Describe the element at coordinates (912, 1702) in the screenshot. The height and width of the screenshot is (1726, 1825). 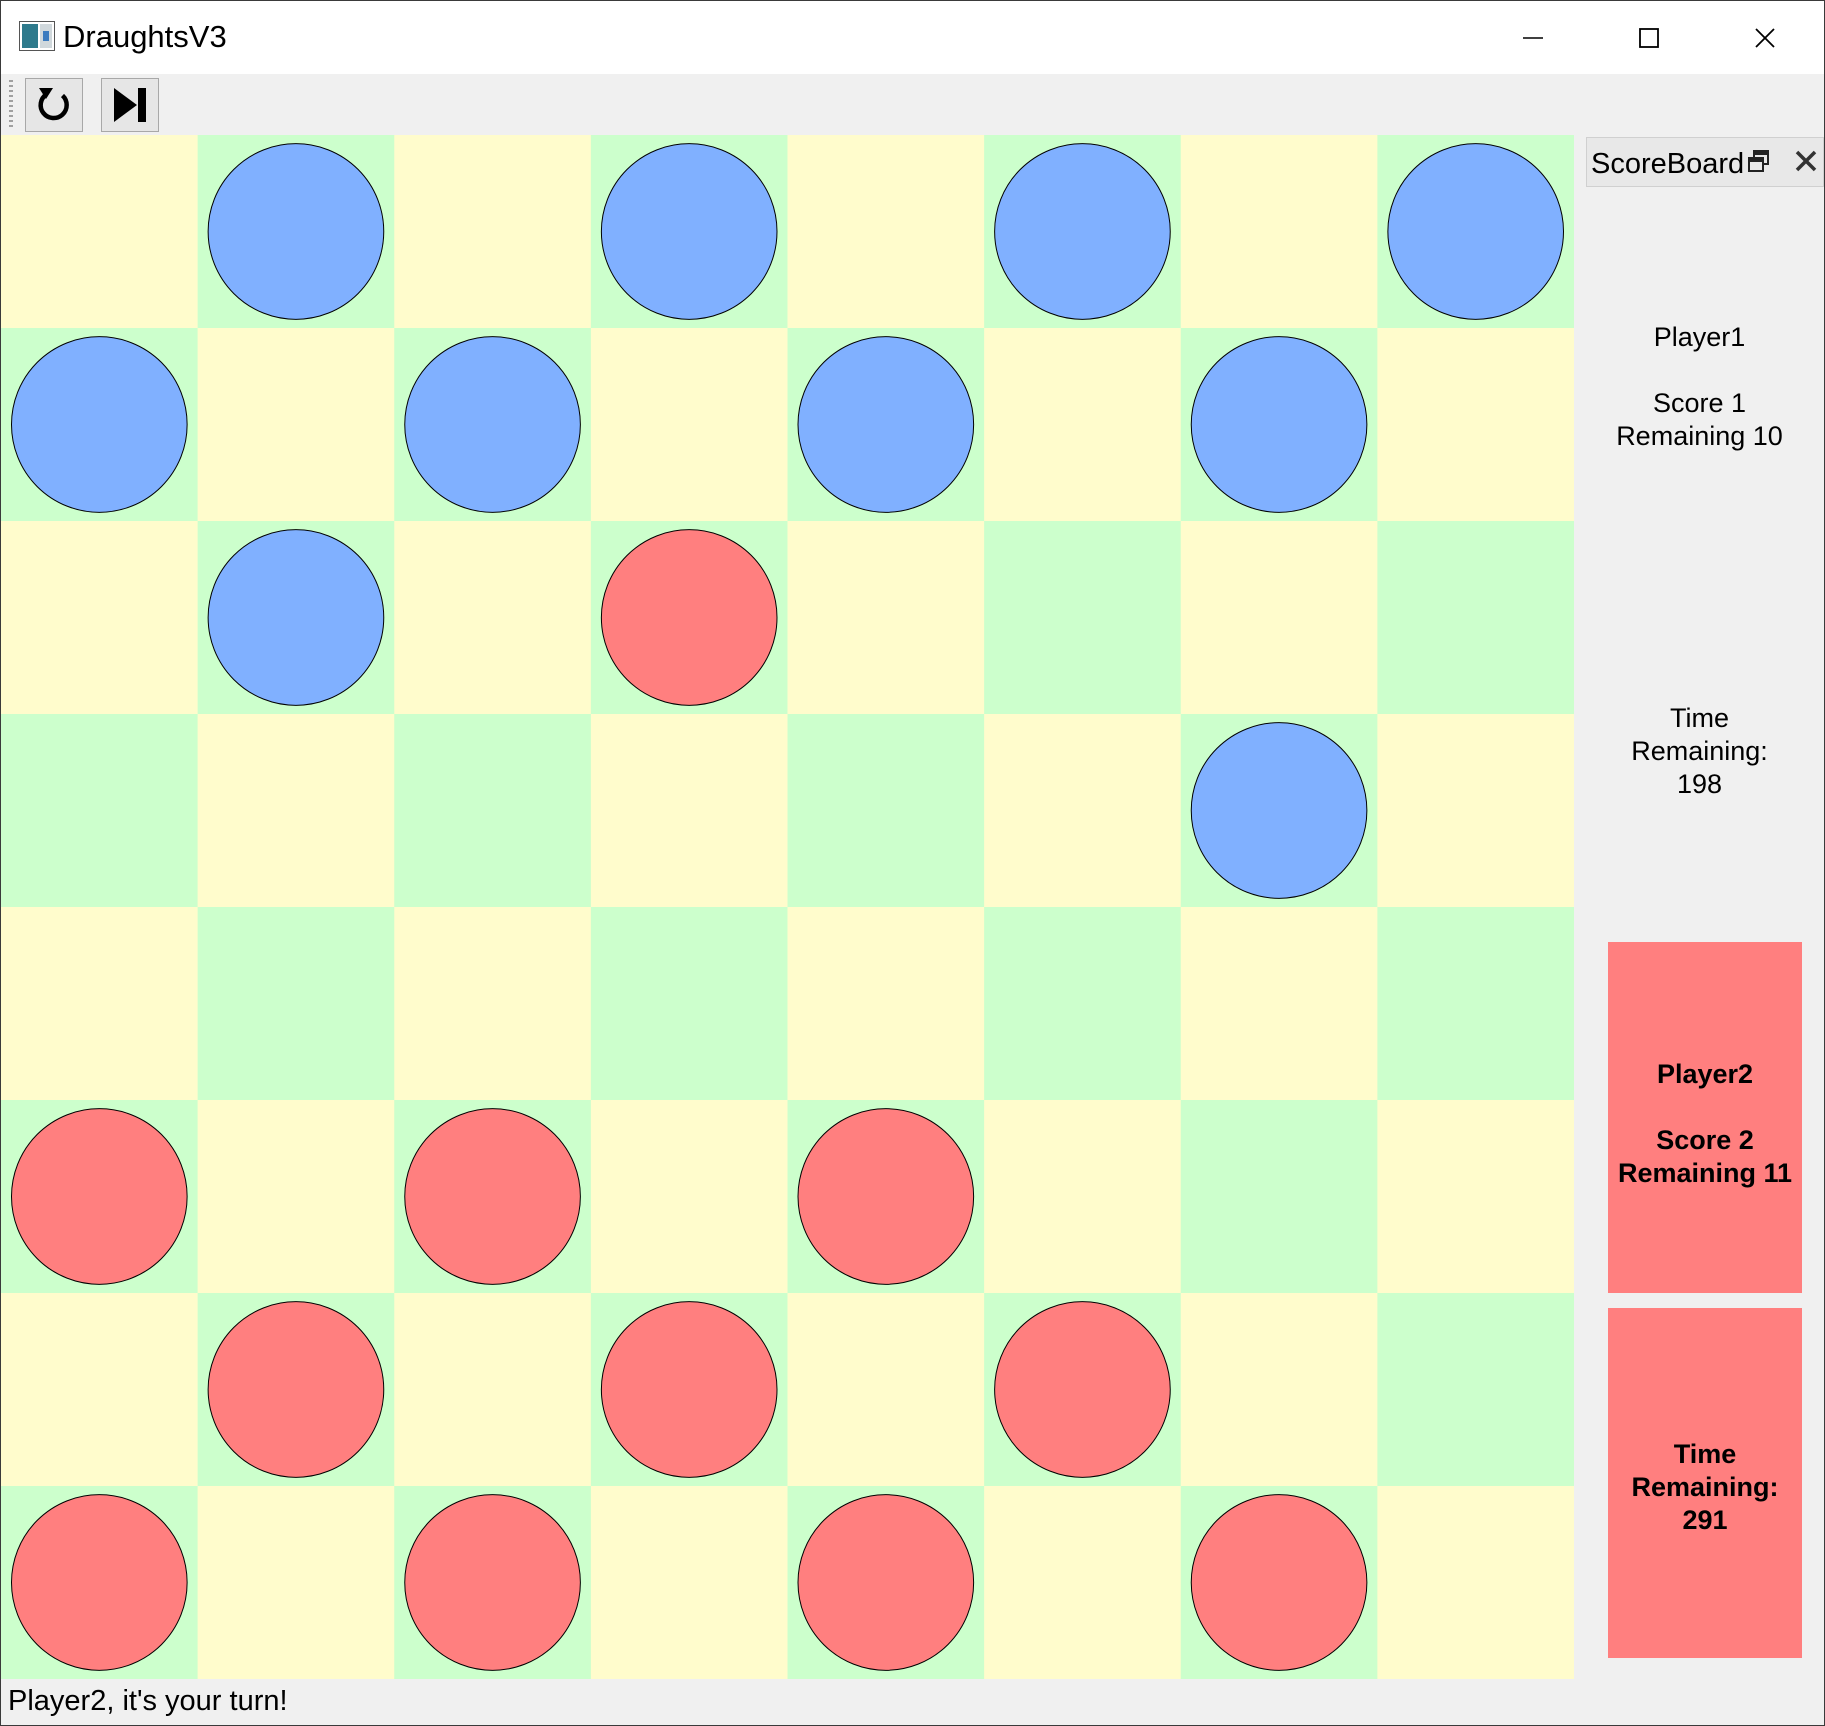
I see `status-bar: Player2, it's your turn!` at that location.